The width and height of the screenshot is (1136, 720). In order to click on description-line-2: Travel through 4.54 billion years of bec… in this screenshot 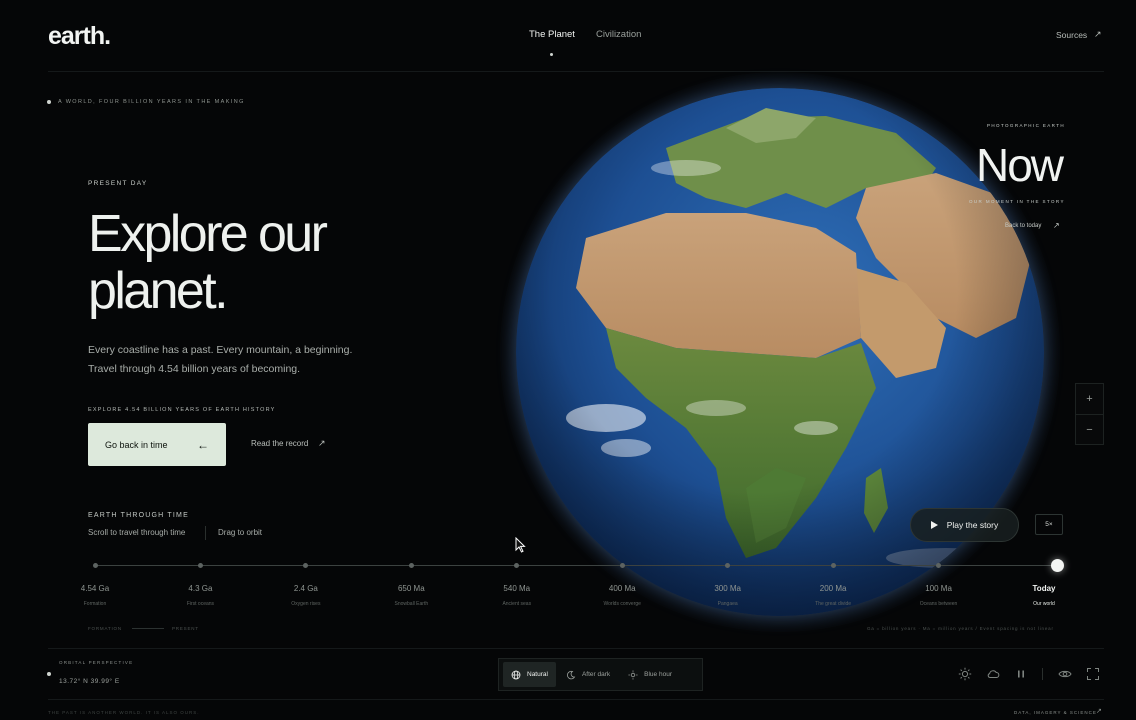, I will do `click(194, 369)`.